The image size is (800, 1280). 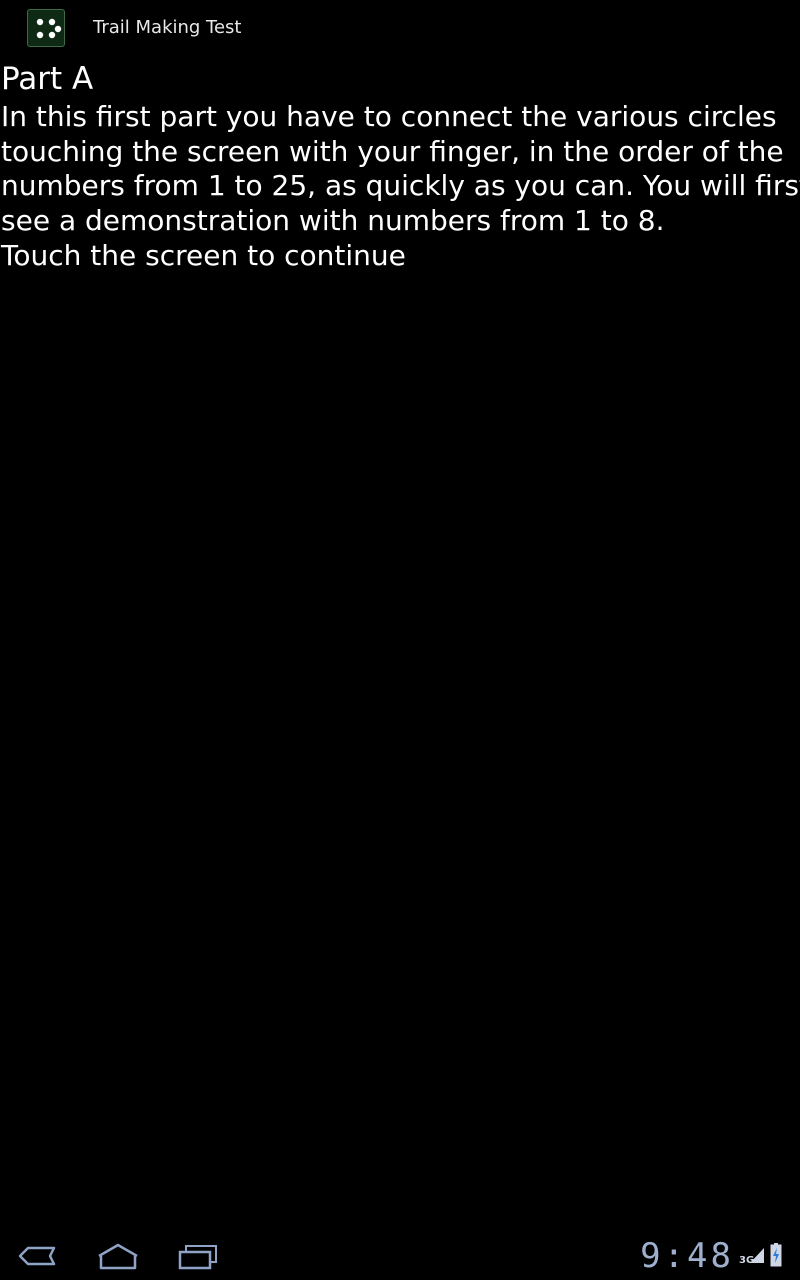 I want to click on home-icon, so click(x=118, y=1256).